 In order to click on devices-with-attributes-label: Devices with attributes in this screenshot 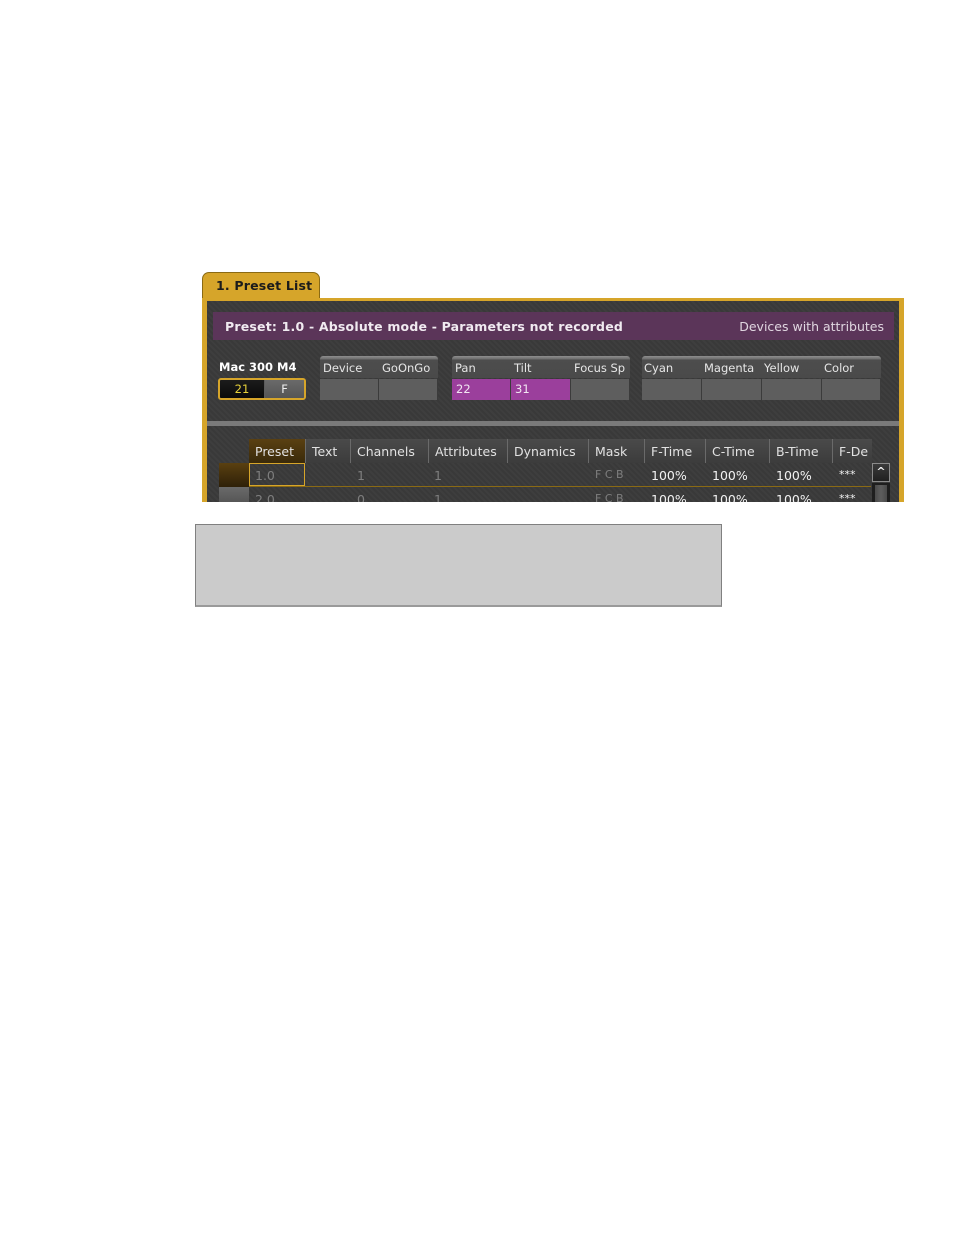, I will do `click(811, 326)`.